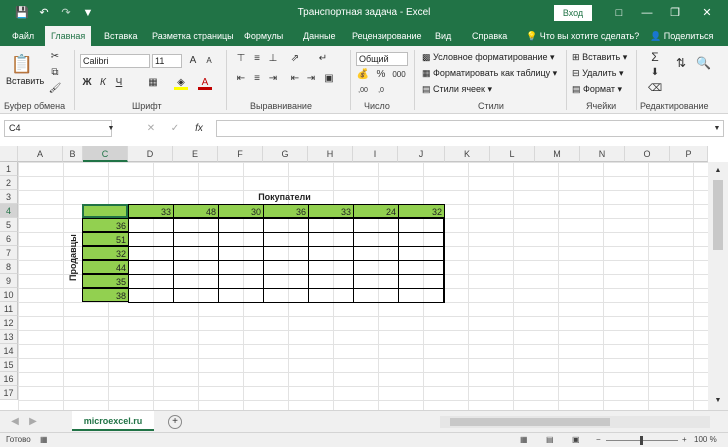 The height and width of the screenshot is (447, 728). What do you see at coordinates (151, 211) in the screenshot?
I see `buyer-cell-d4: 33` at bounding box center [151, 211].